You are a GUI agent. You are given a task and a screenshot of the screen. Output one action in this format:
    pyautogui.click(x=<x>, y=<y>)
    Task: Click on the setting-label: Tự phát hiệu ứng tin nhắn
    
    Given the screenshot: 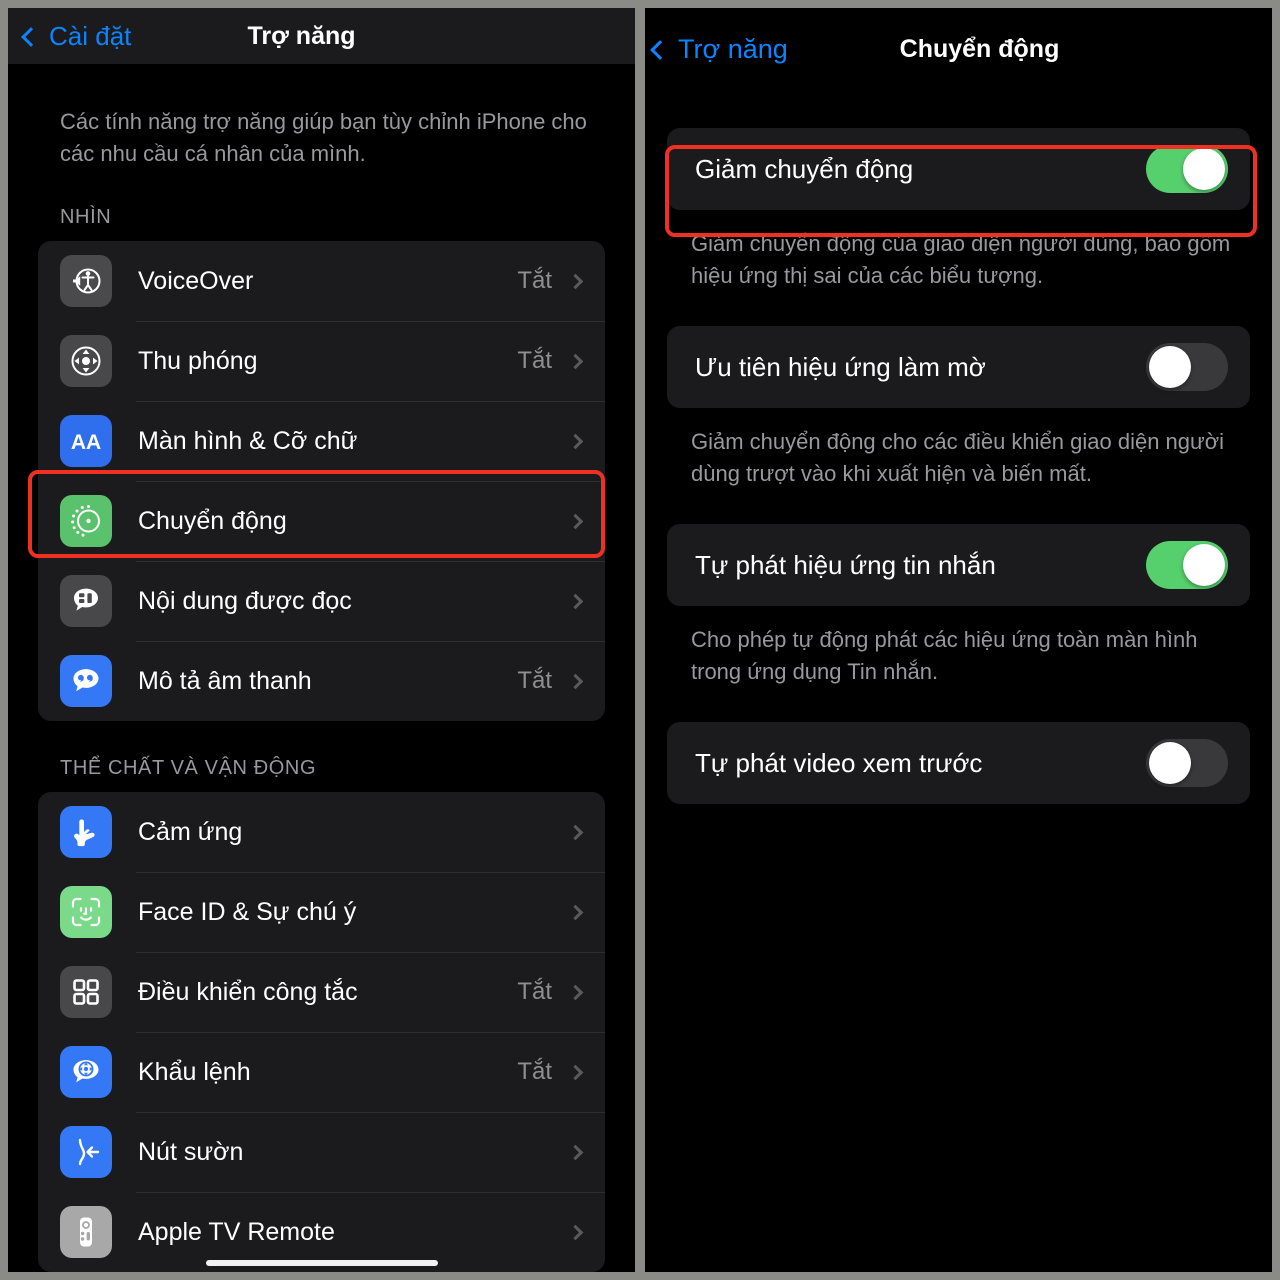 What is the action you would take?
    pyautogui.click(x=845, y=564)
    